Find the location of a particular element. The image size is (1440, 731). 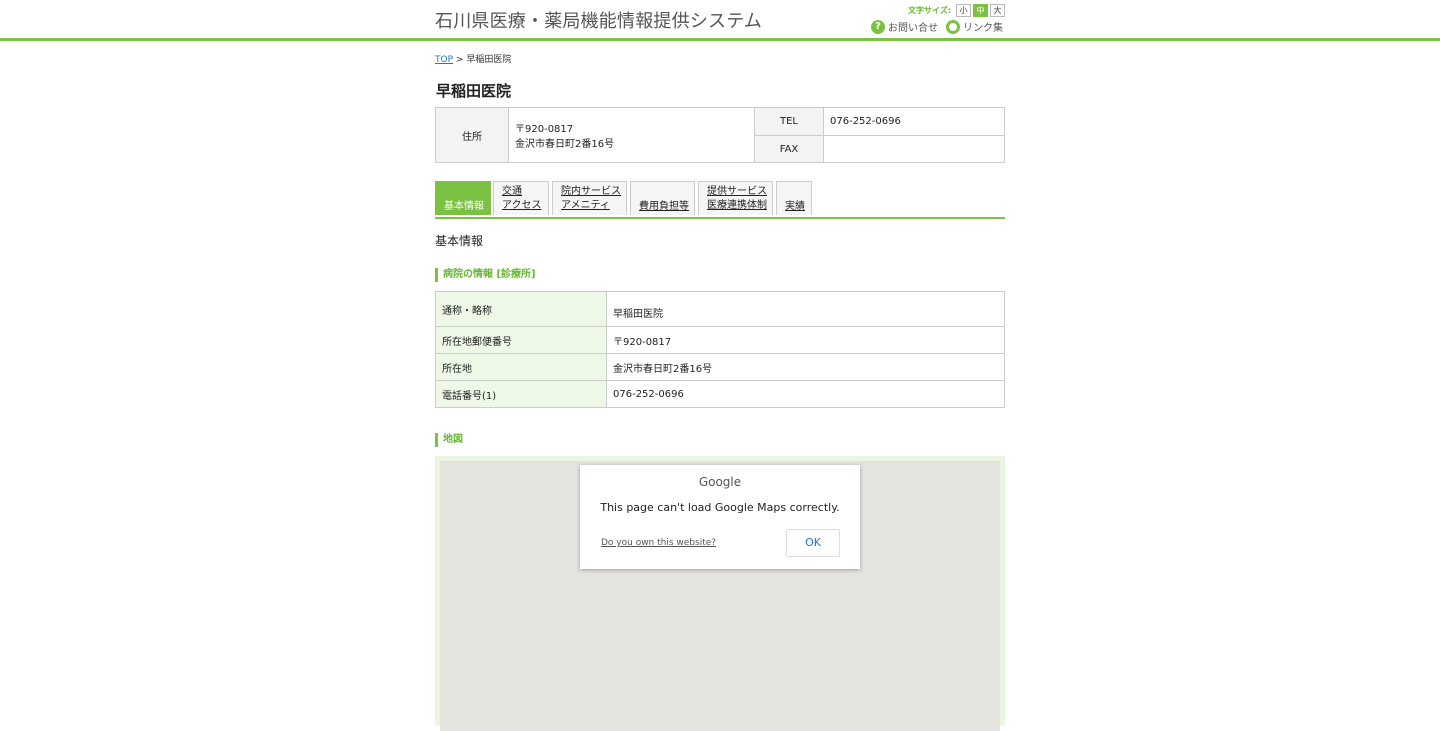

table-row: 電話番号(1) 076-252-0696 is located at coordinates (720, 394).